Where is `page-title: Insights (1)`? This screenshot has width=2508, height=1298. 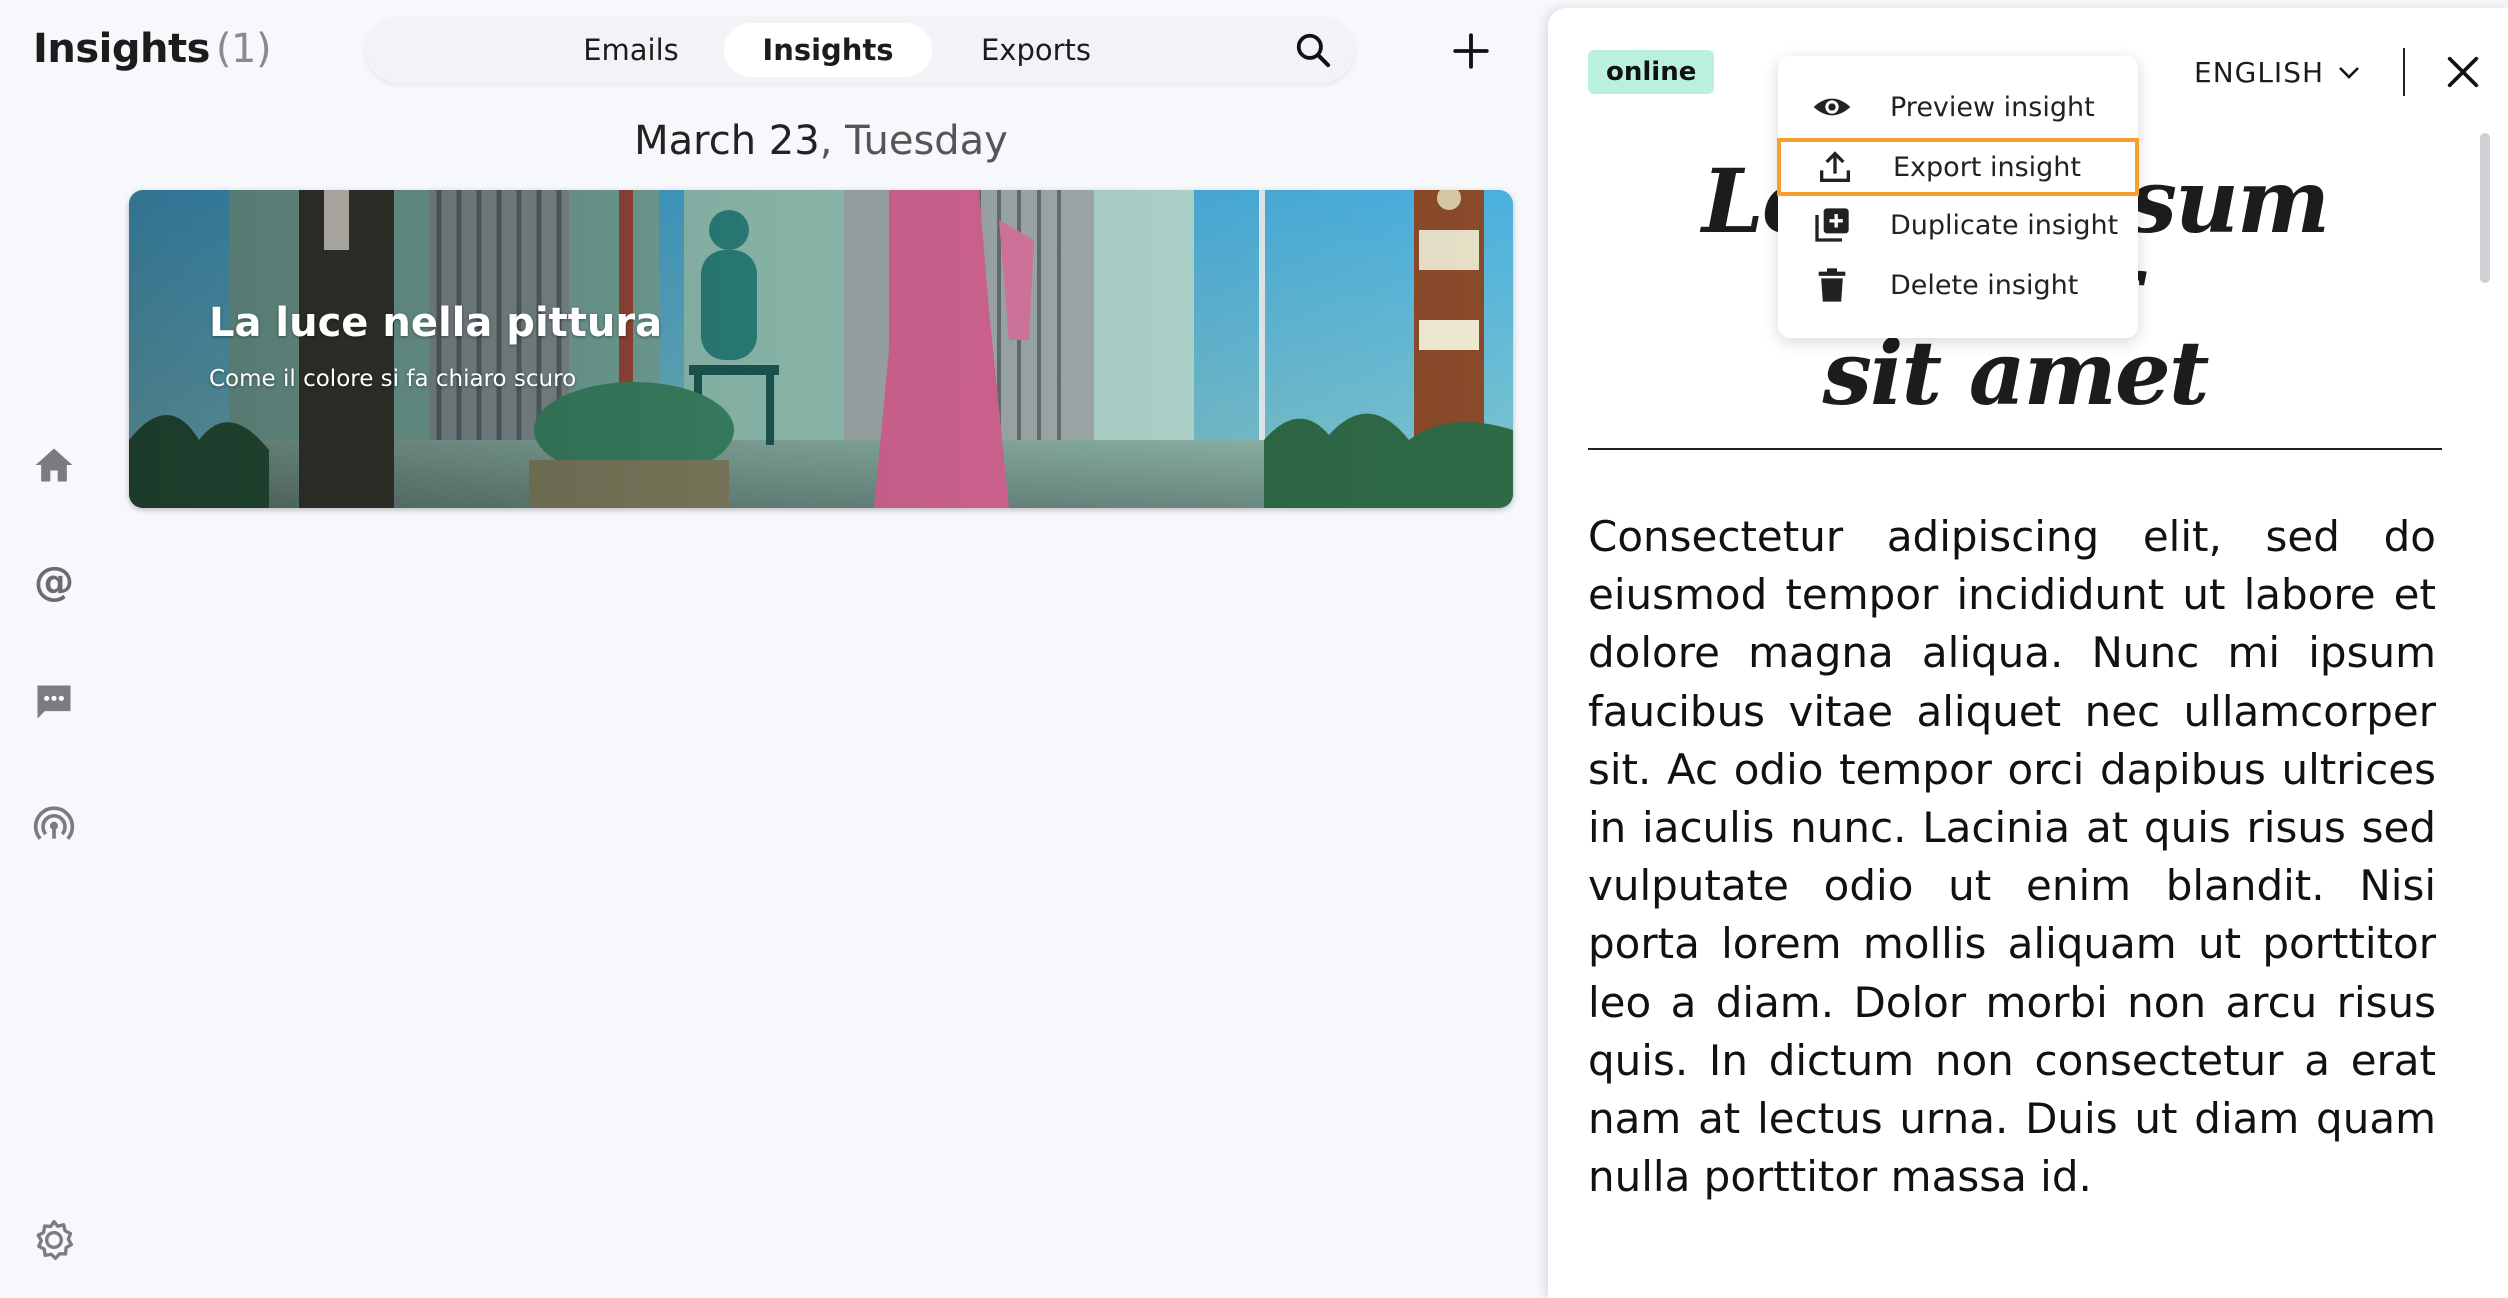 page-title: Insights (1) is located at coordinates (152, 49).